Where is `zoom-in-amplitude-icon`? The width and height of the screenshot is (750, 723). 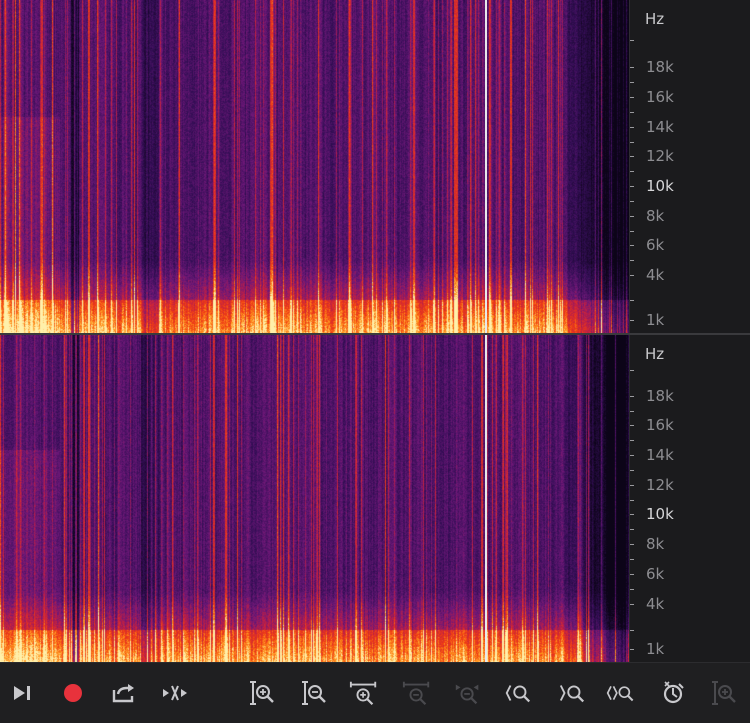 zoom-in-amplitude-icon is located at coordinates (262, 693).